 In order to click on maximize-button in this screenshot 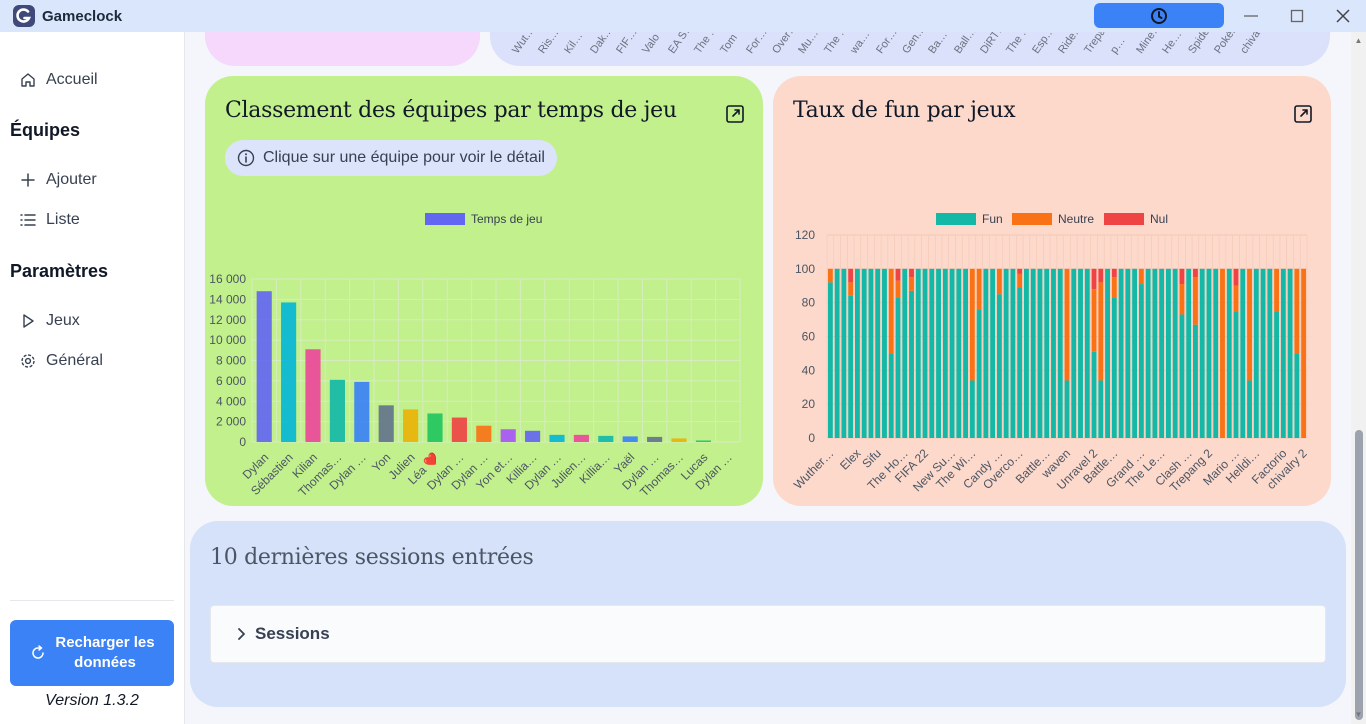, I will do `click(1297, 16)`.